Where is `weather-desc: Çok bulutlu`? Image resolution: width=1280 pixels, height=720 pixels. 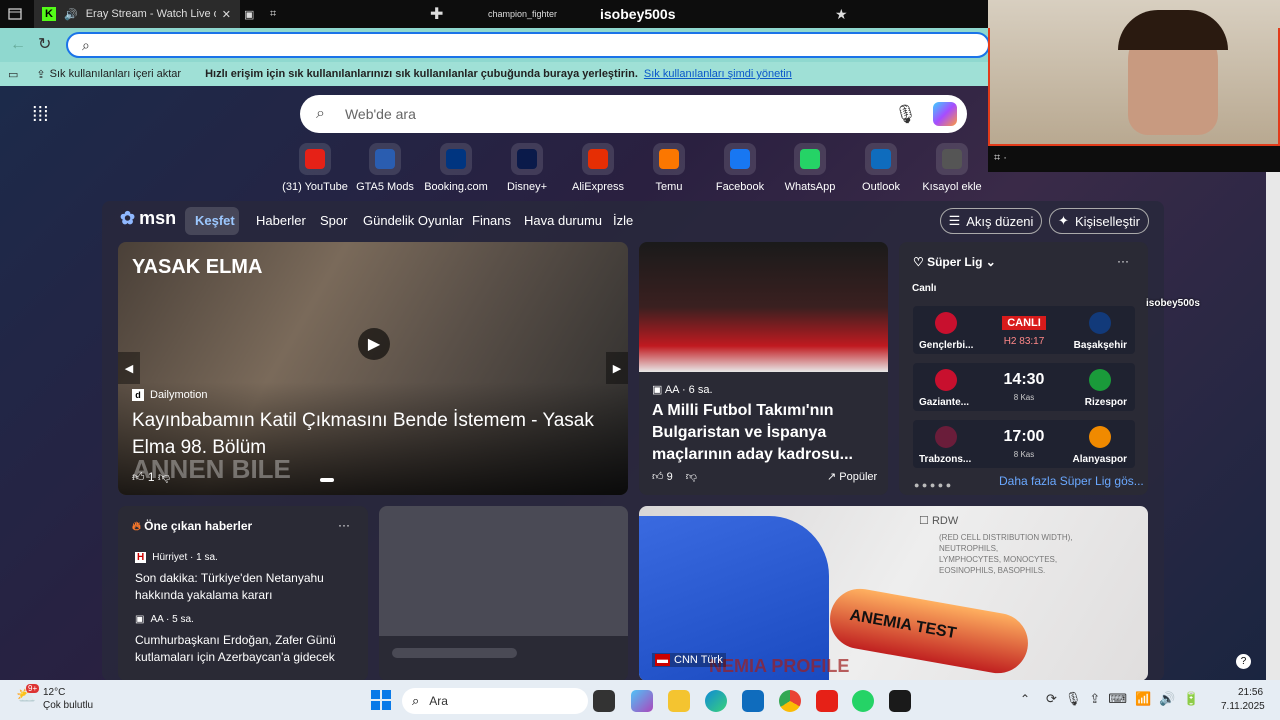
weather-desc: Çok bulutlu is located at coordinates (68, 705).